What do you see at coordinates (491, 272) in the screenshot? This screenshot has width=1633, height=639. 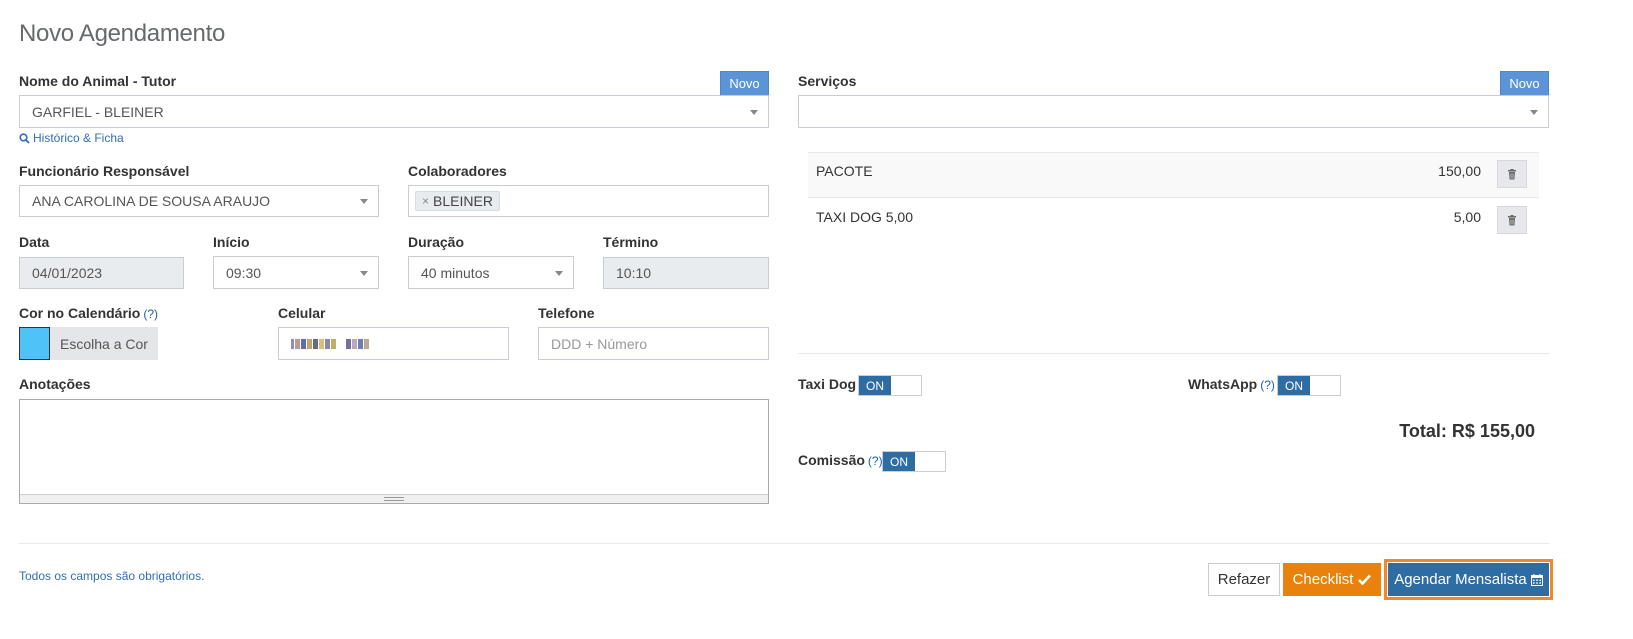 I see `duracao-select: 40 minutos` at bounding box center [491, 272].